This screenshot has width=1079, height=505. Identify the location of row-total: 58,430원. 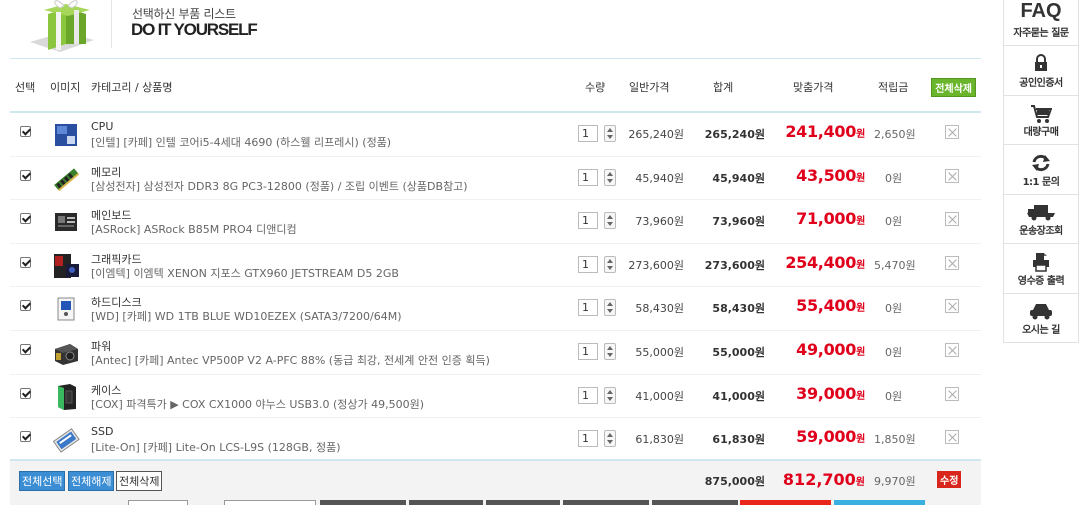
(738, 309).